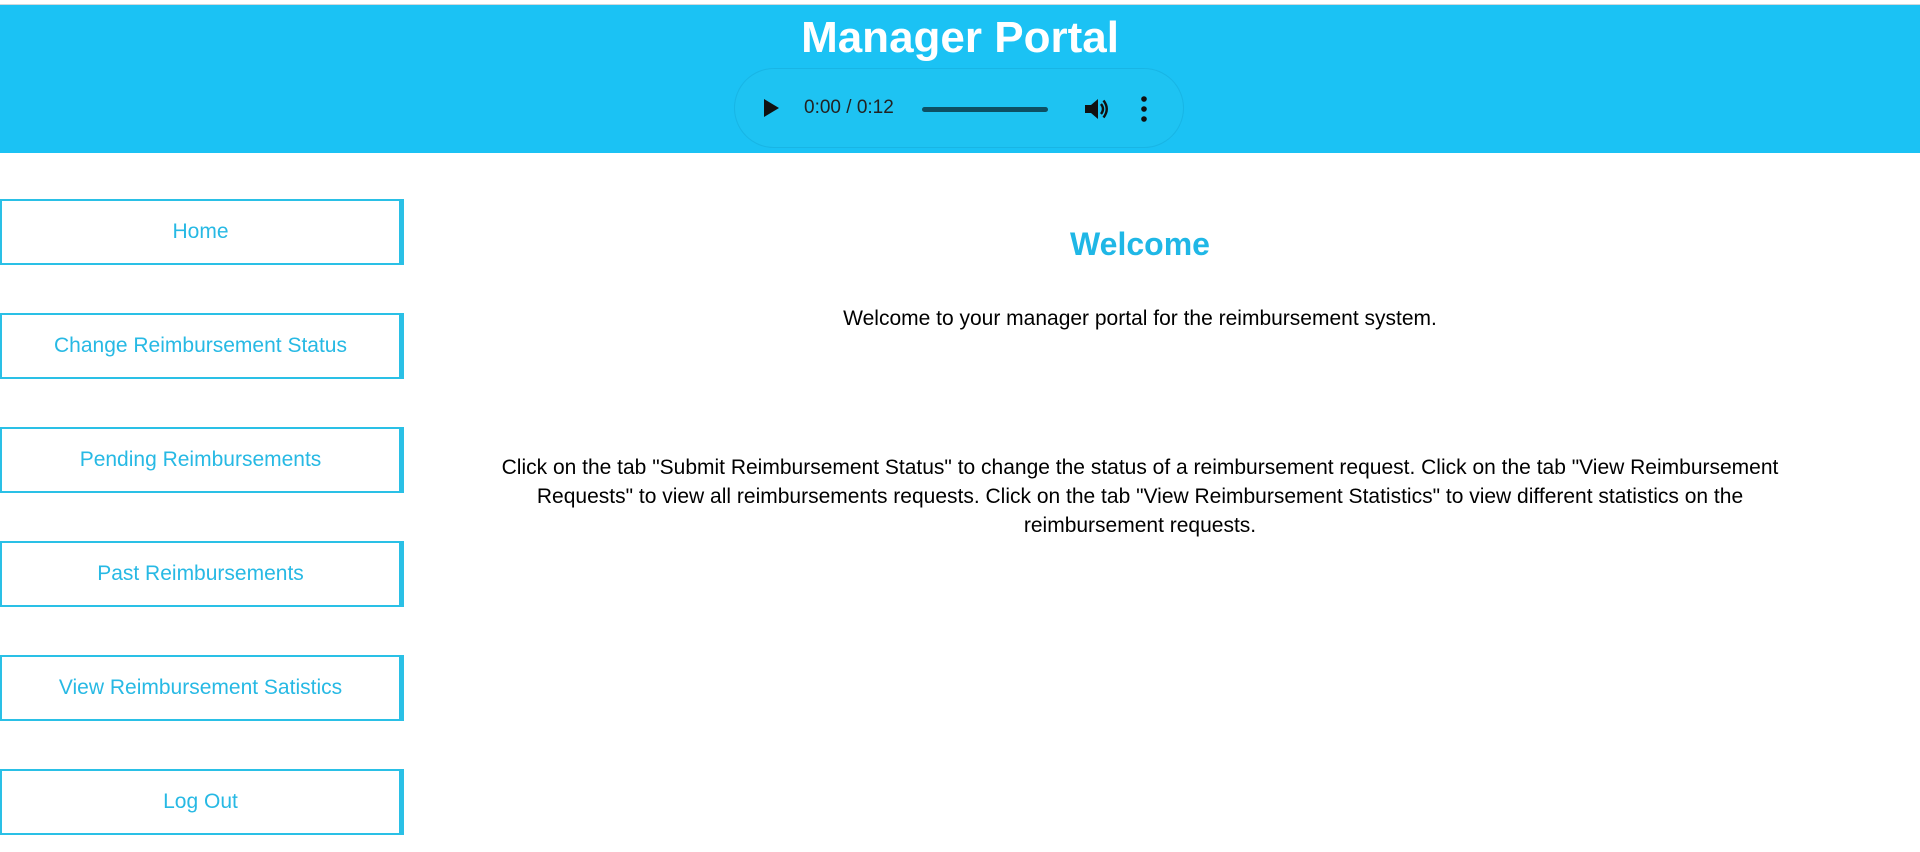  What do you see at coordinates (1140, 244) in the screenshot?
I see `welcome-heading: Welcome` at bounding box center [1140, 244].